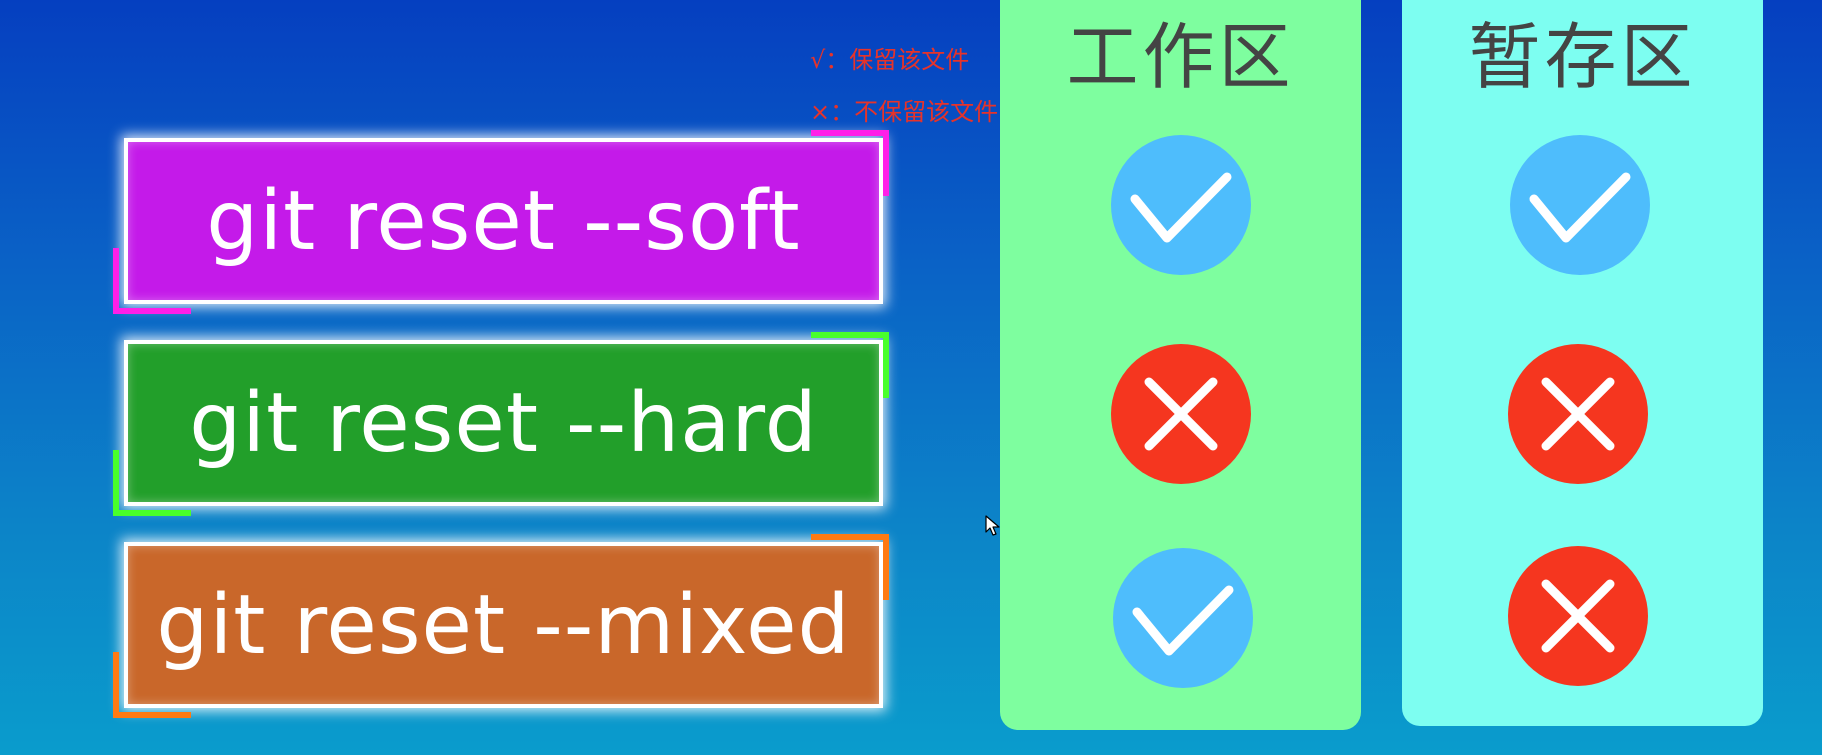  I want to click on mouse-cursor-icon, so click(993, 528).